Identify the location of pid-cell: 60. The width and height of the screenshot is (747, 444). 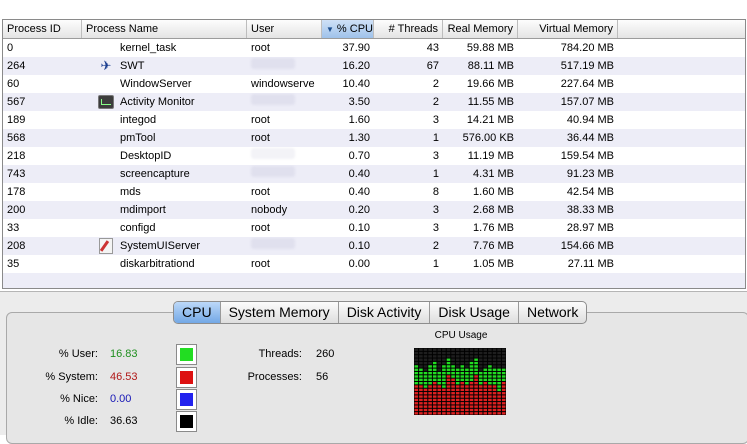
(13, 84).